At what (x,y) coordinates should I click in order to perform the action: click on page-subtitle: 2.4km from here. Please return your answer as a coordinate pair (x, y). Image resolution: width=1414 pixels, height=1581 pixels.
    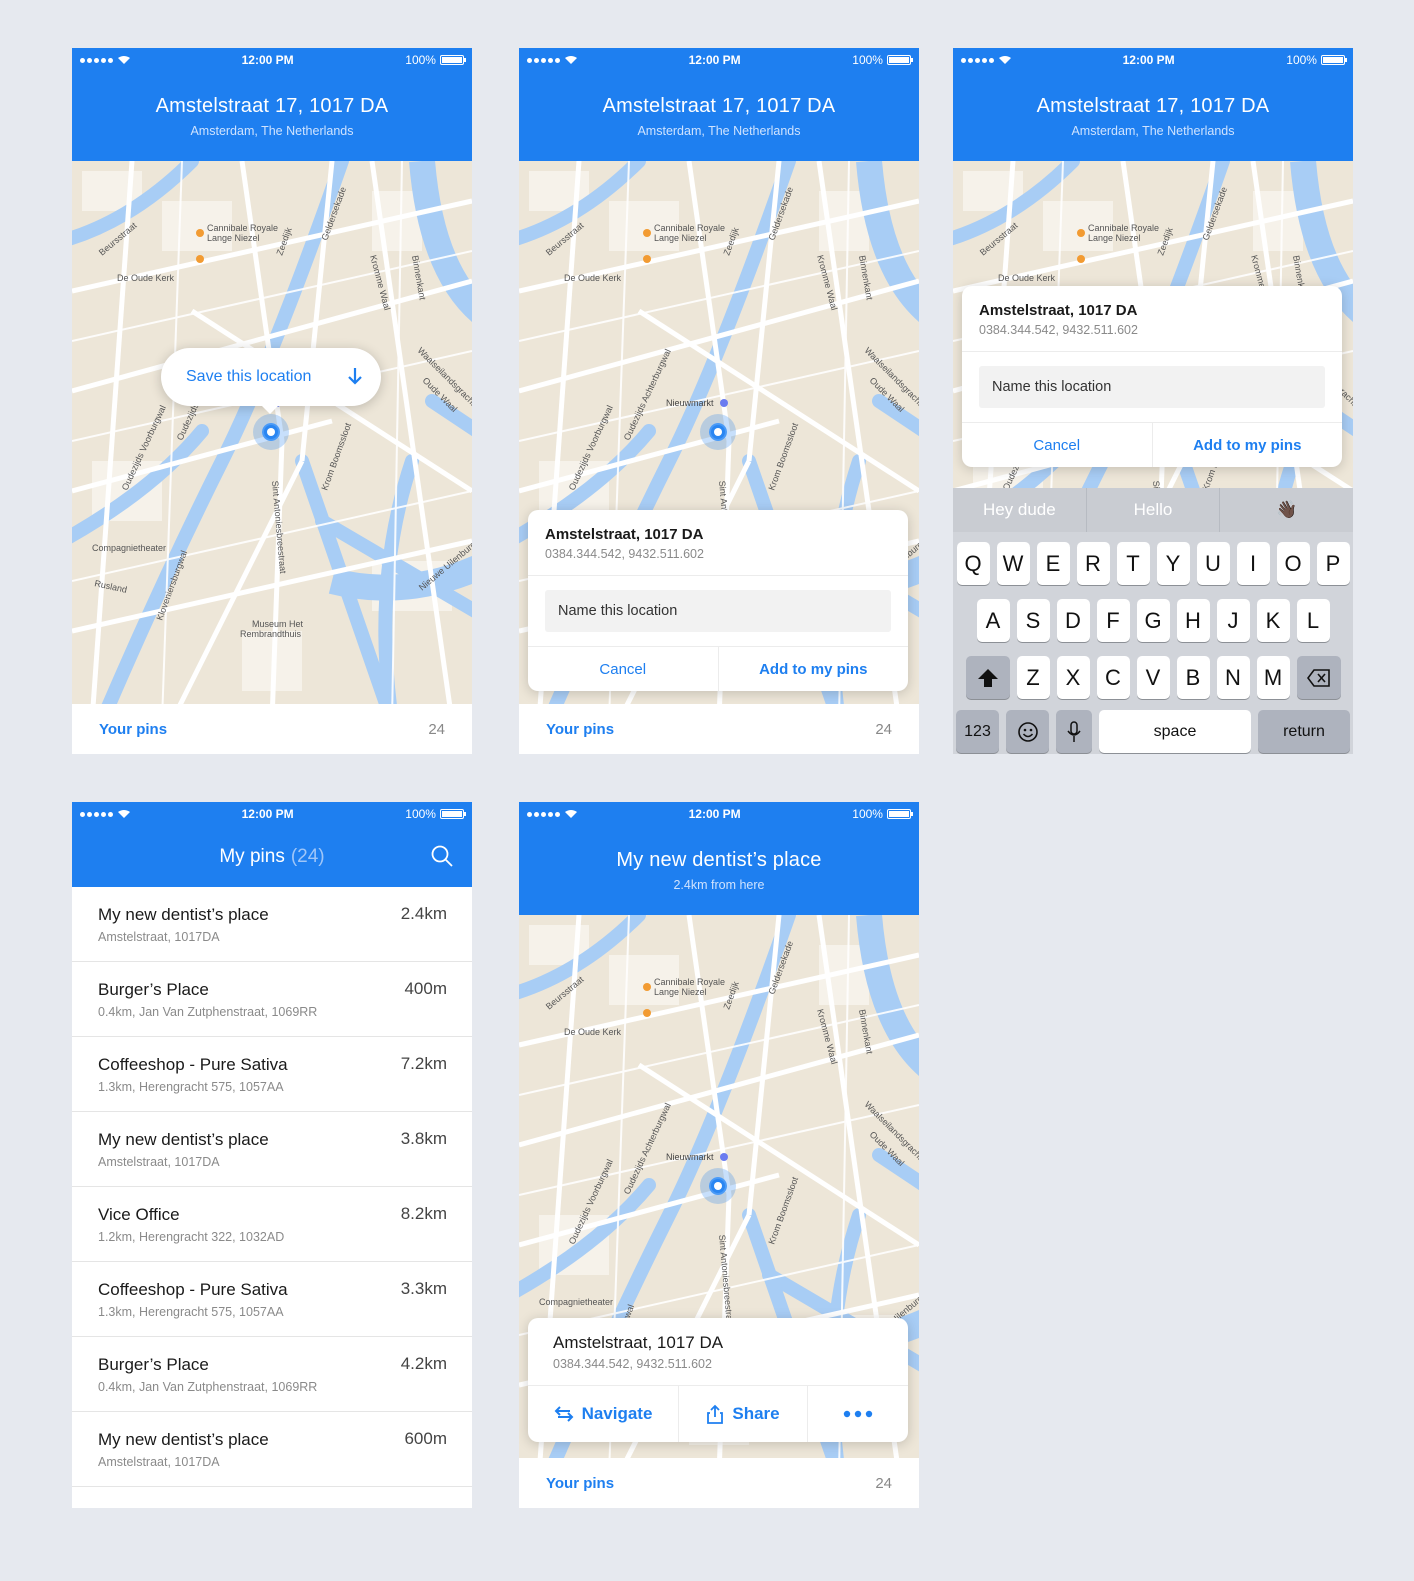
    Looking at the image, I should click on (719, 885).